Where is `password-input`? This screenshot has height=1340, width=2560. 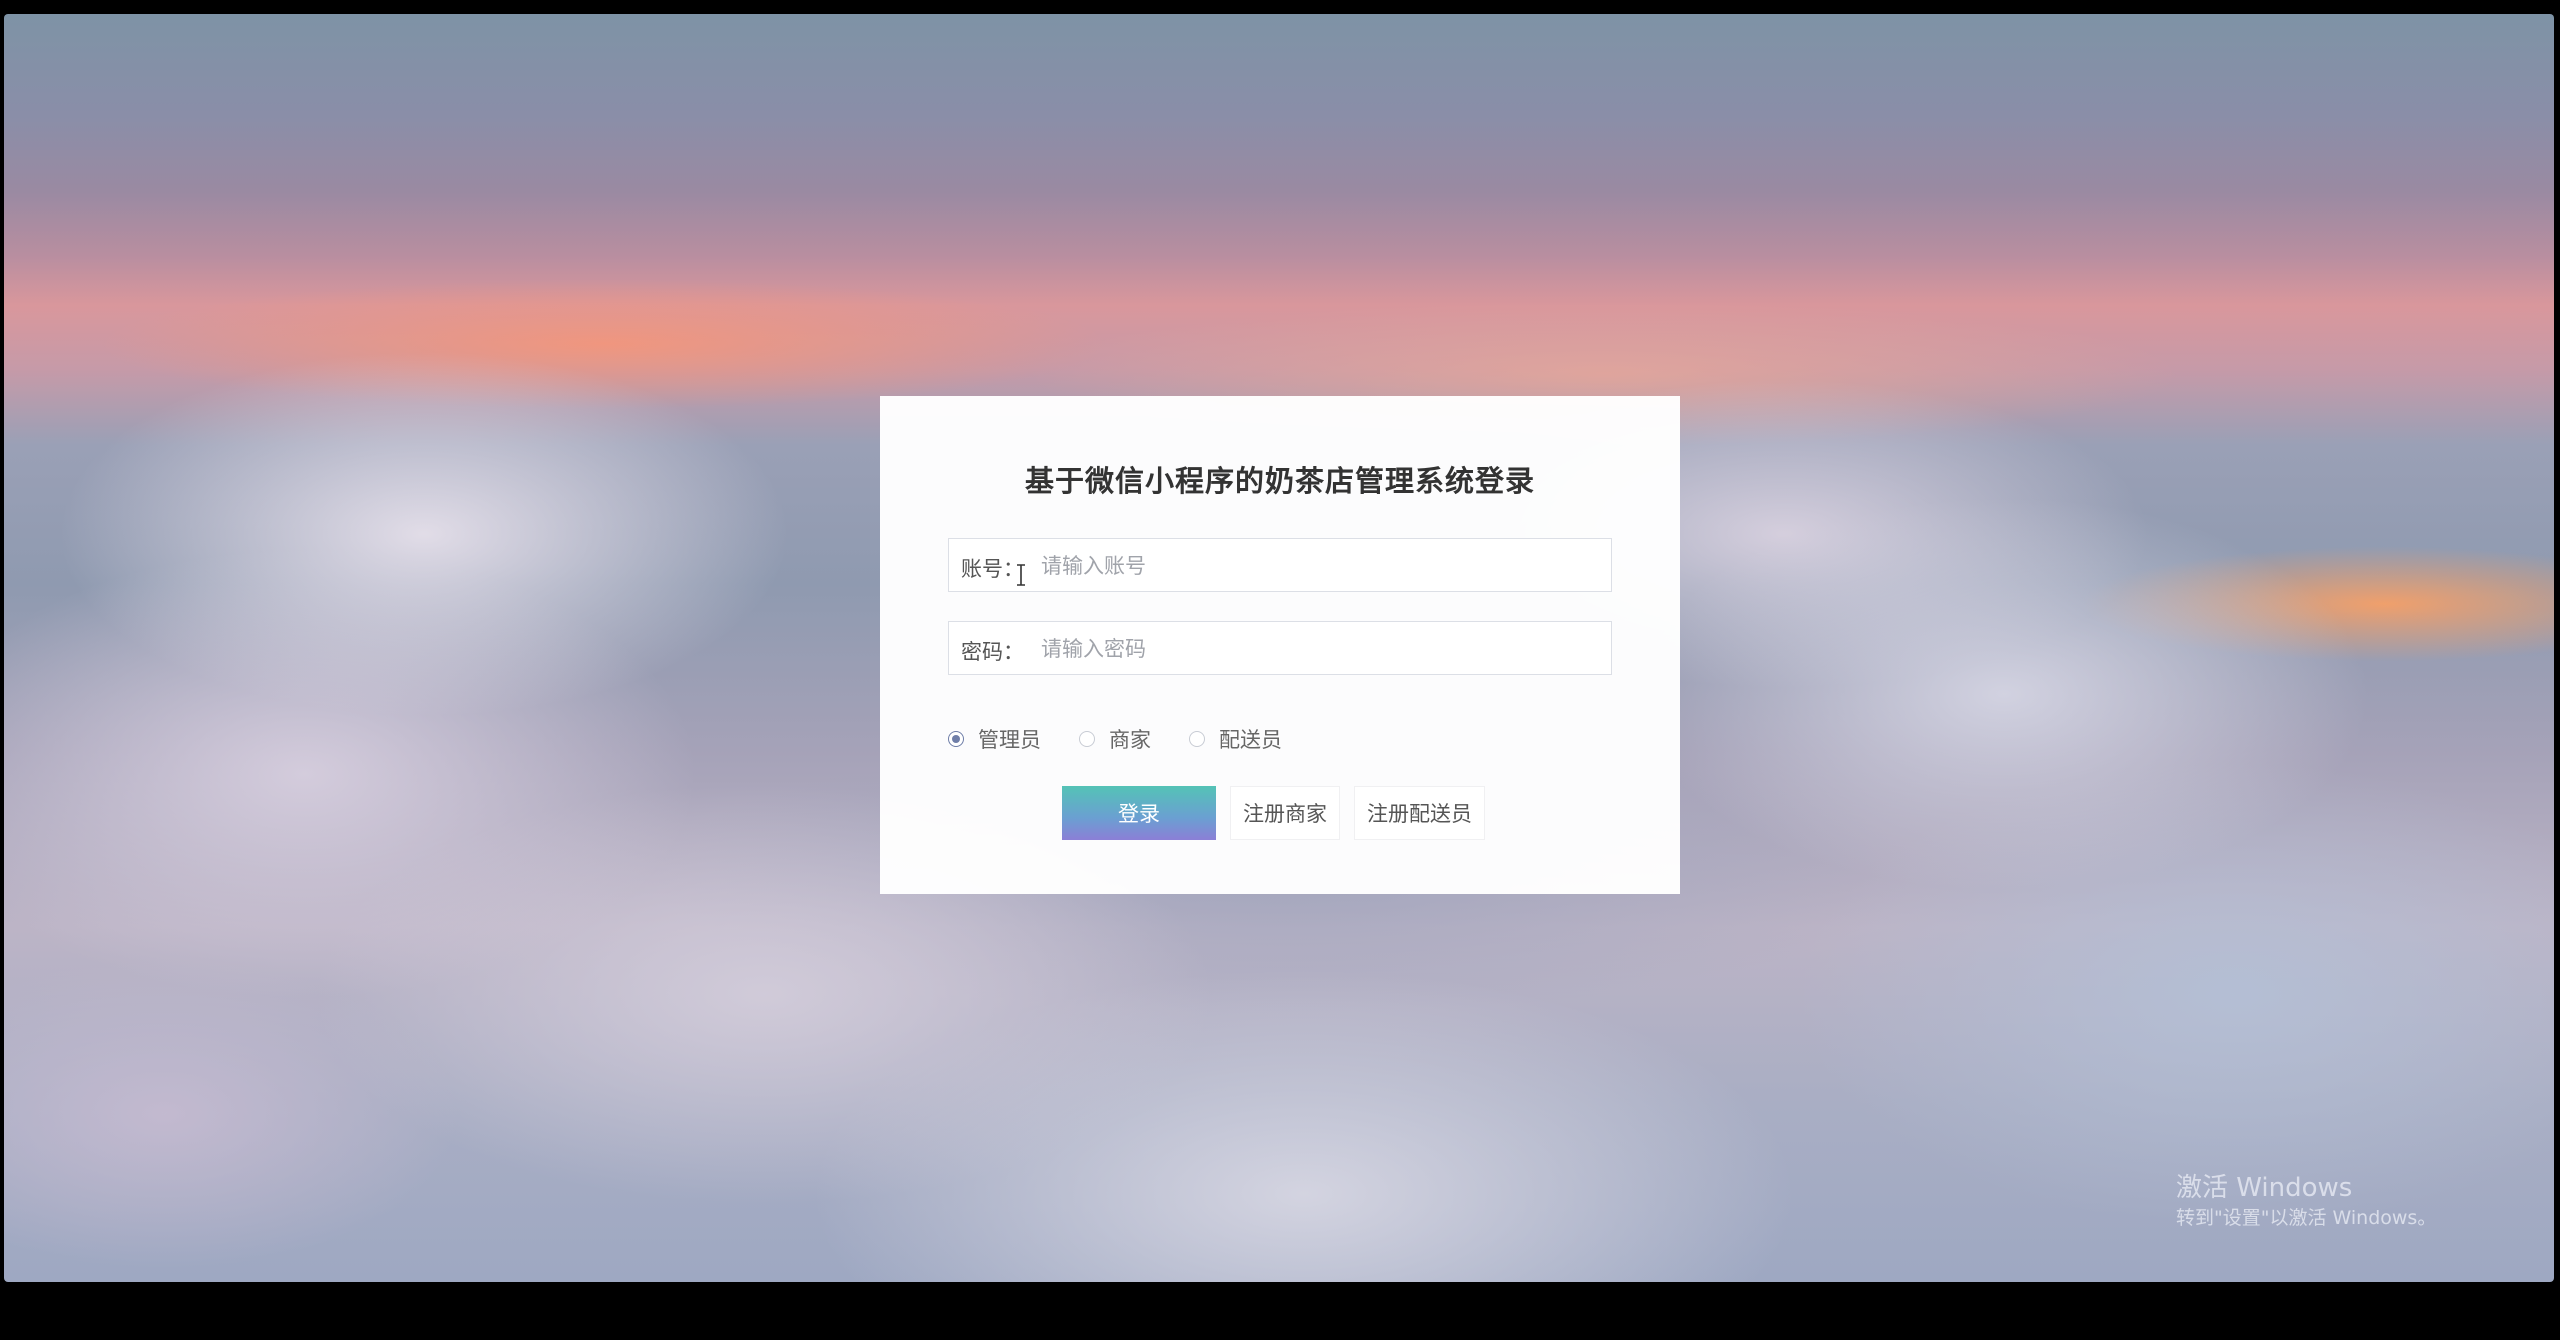
password-input is located at coordinates (1321, 649).